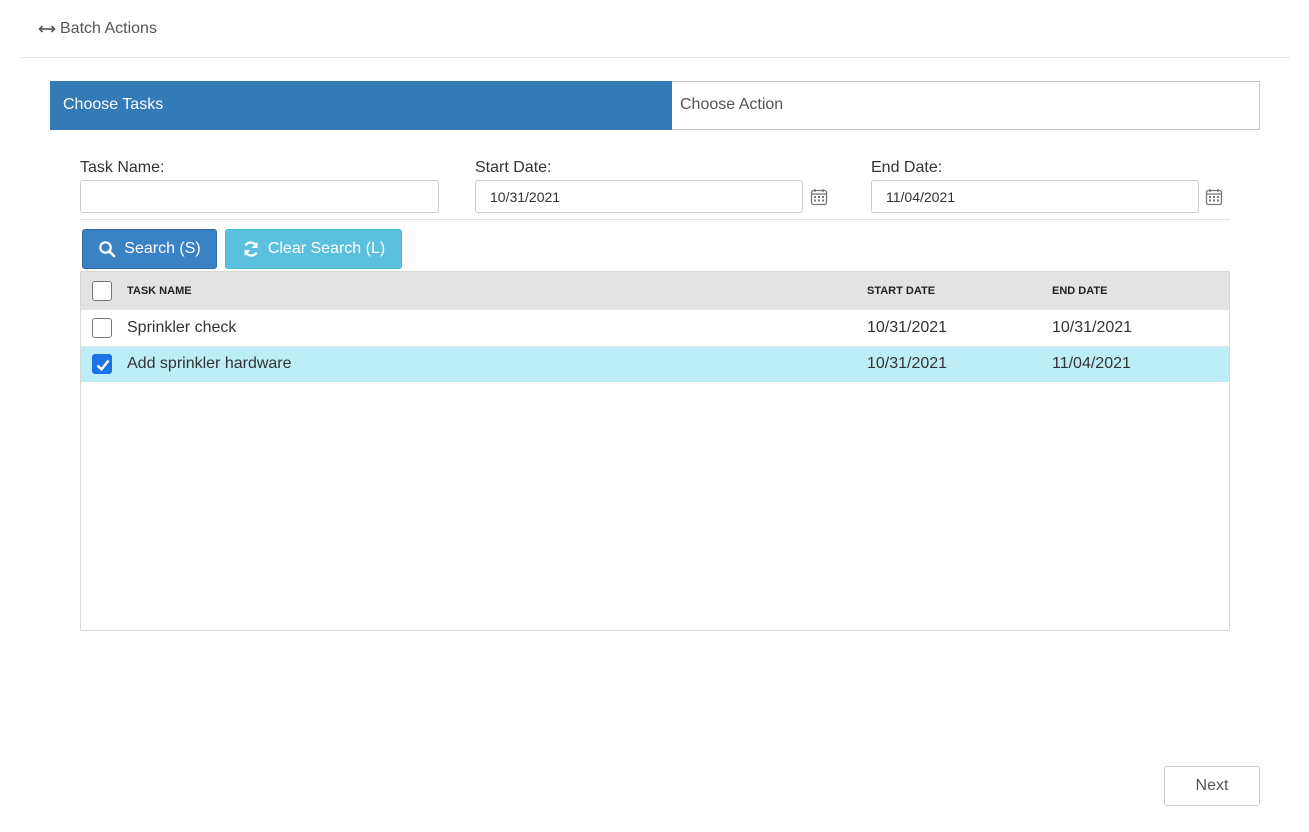 Image resolution: width=1309 pixels, height=832 pixels. What do you see at coordinates (47, 29) in the screenshot?
I see `left-right-arrow-icon` at bounding box center [47, 29].